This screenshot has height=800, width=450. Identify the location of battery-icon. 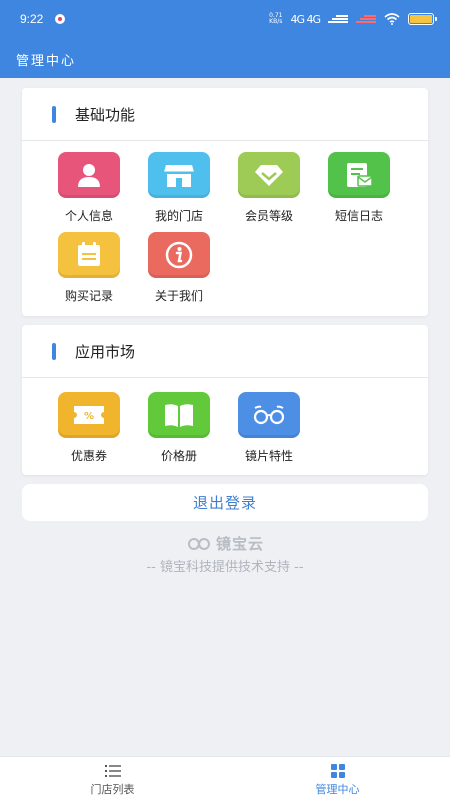
(422, 19).